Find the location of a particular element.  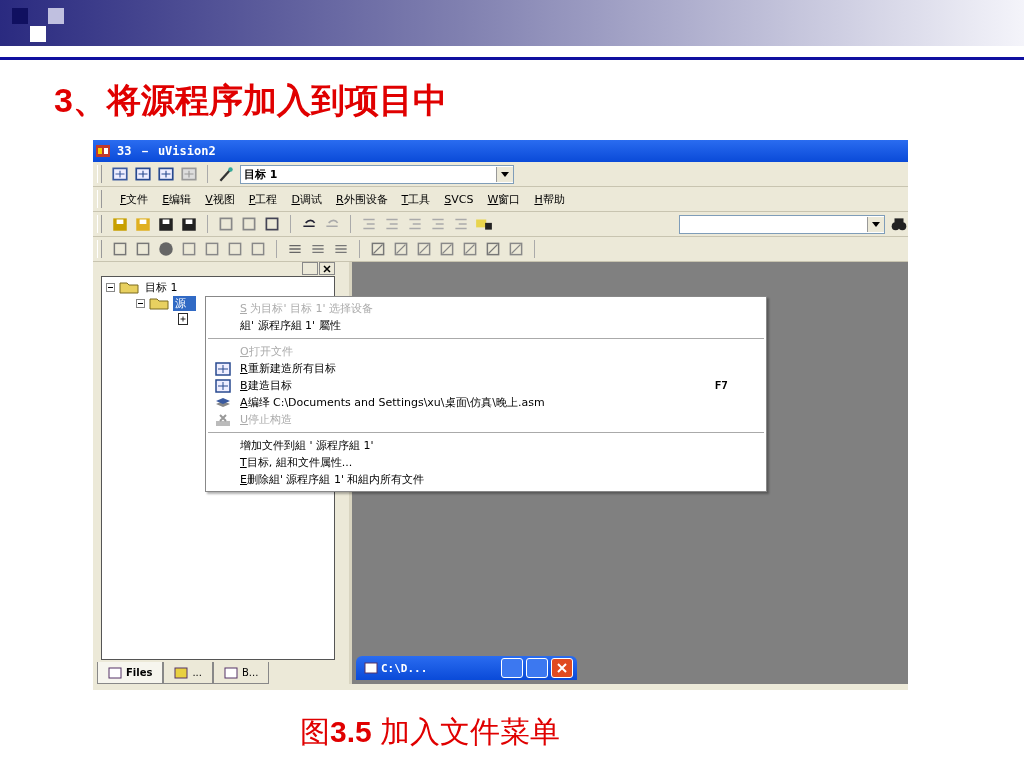

menu-item: B建造目标 F7 is located at coordinates (486, 385).